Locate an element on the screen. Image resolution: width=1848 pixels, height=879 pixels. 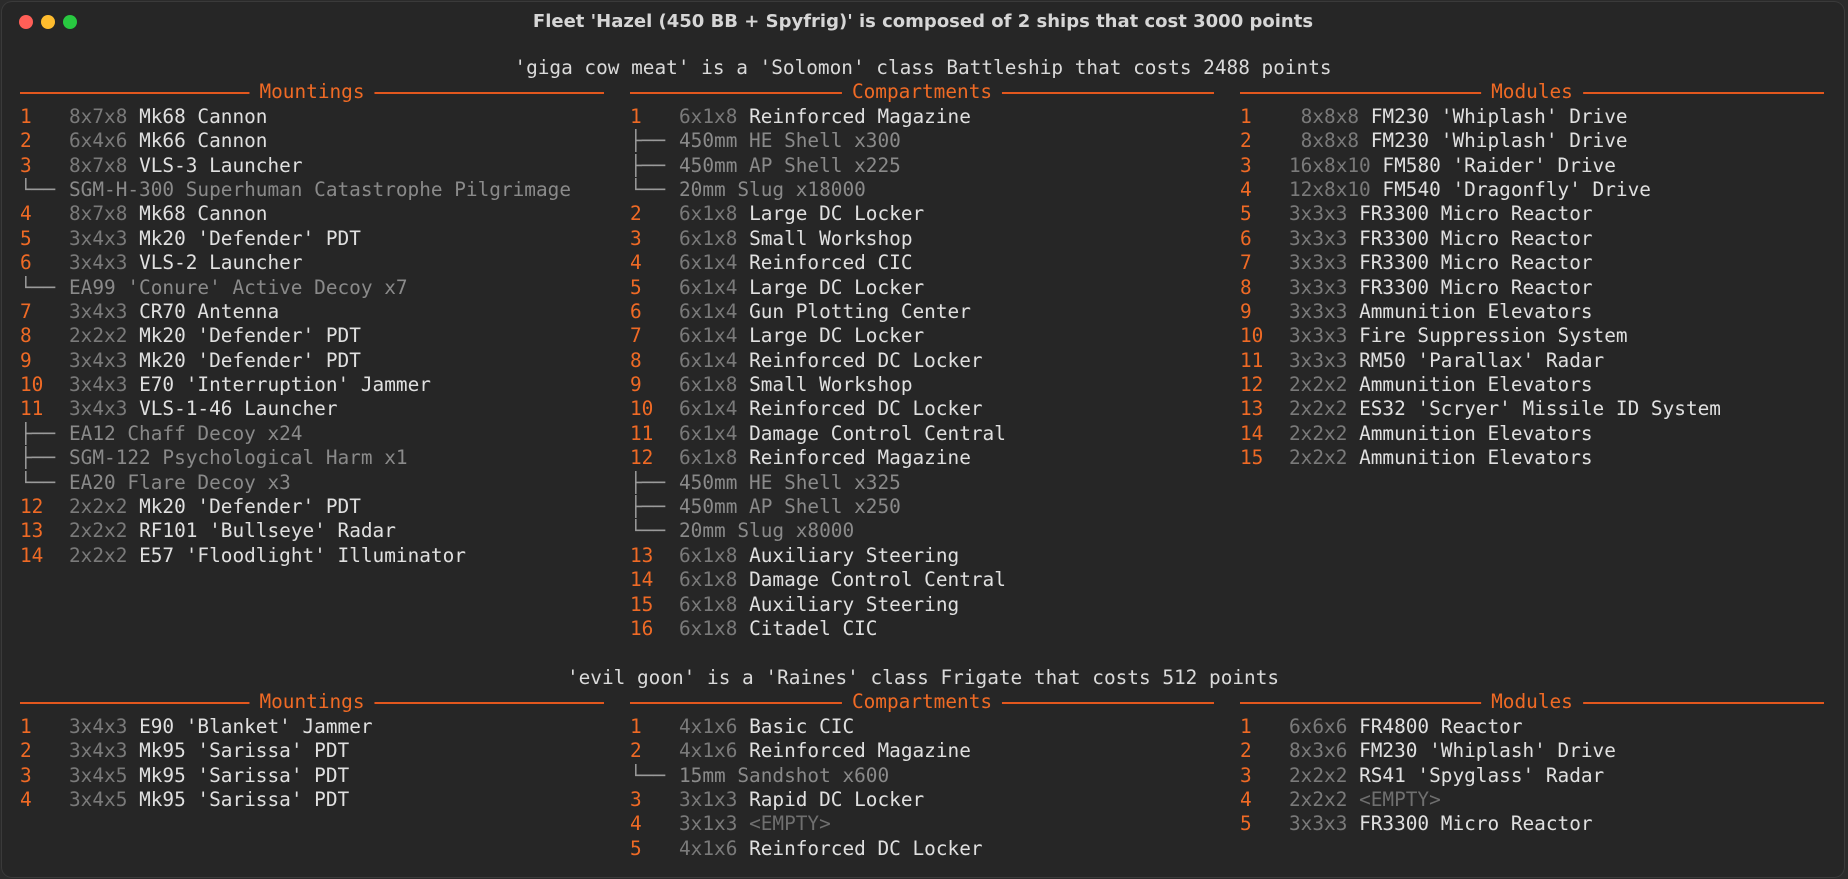
item-name: Mk66 Cannon is located at coordinates (203, 141).